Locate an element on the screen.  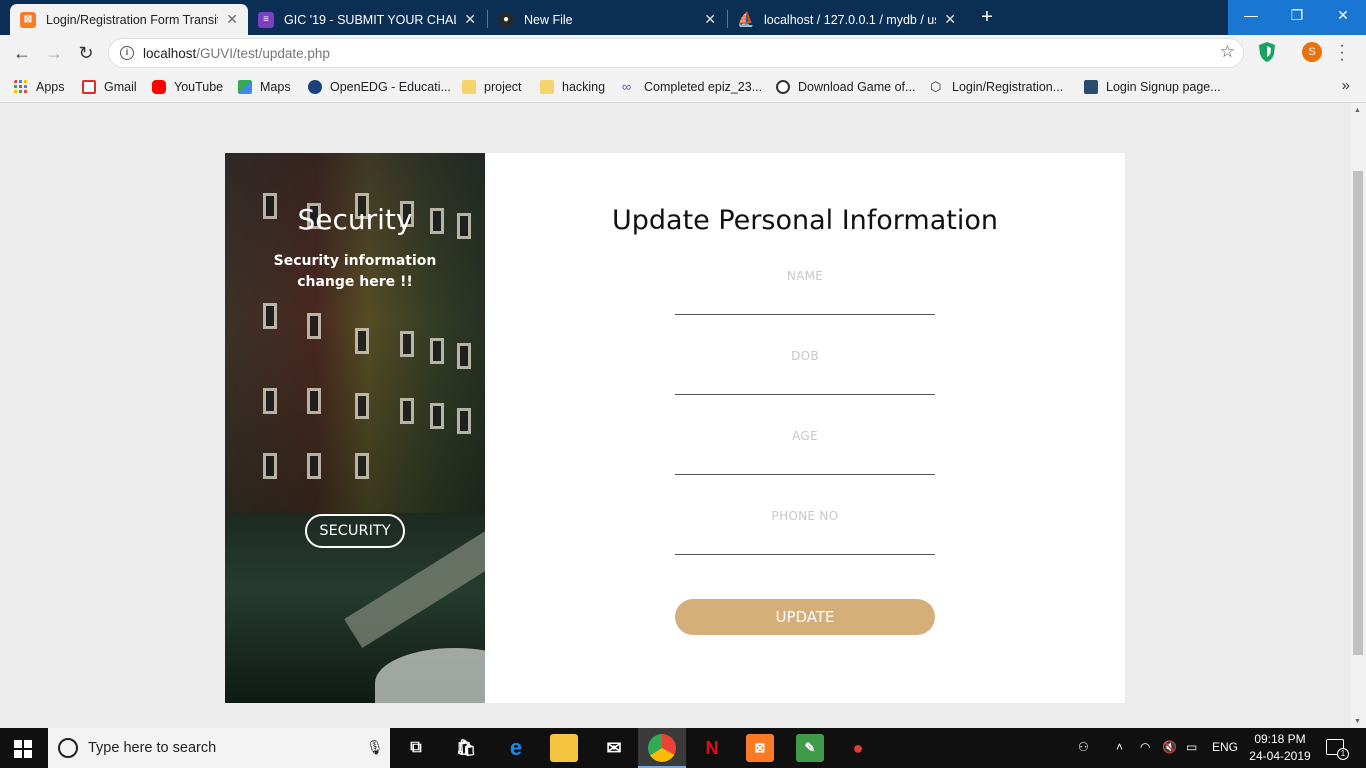
scroll-down-arrow-icon: ▼ is located at coordinates (1357, 721).